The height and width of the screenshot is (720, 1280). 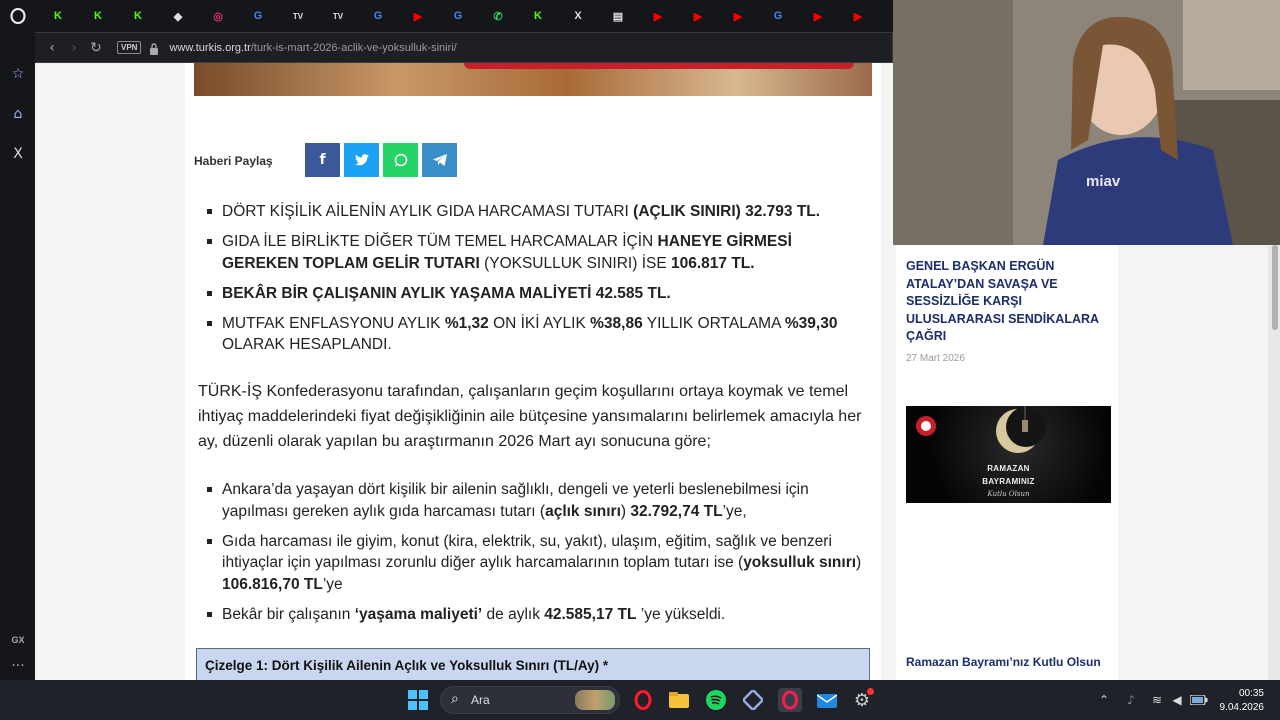 What do you see at coordinates (18, 666) in the screenshot?
I see `sidebar-more-icon: ···` at bounding box center [18, 666].